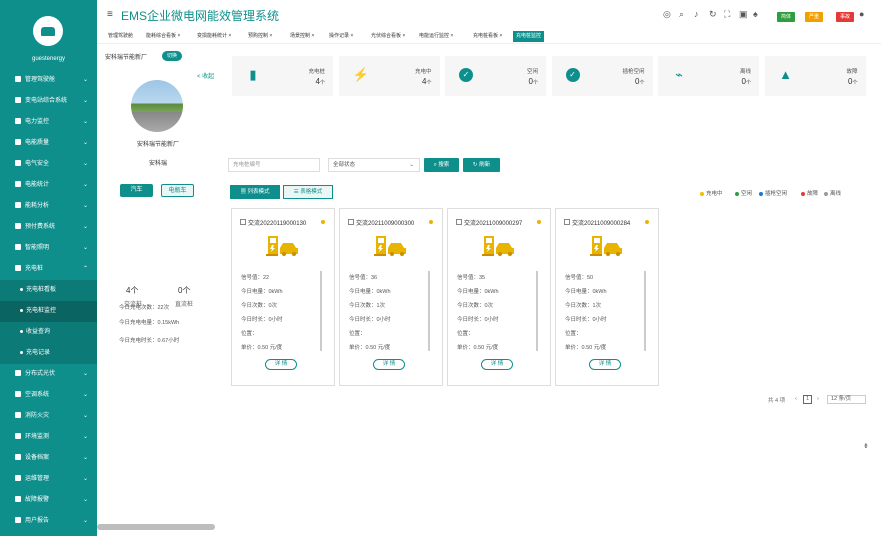  Describe the element at coordinates (255, 192) in the screenshot. I see `list-mode-button: ▦ 列表模式` at that location.